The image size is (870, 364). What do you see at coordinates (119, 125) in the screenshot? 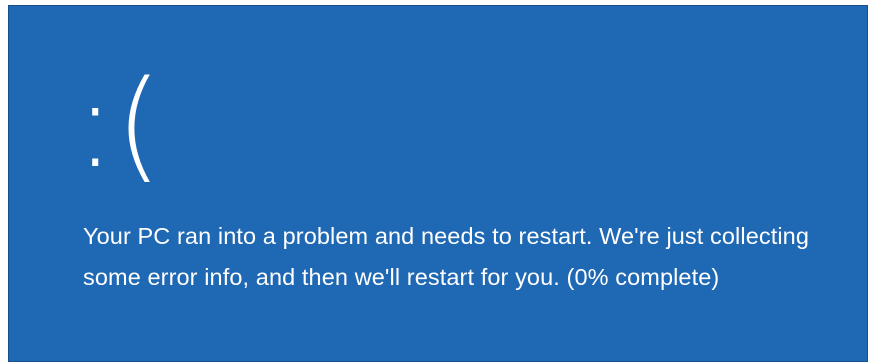
I see `sad-face-emoticon: :(` at bounding box center [119, 125].